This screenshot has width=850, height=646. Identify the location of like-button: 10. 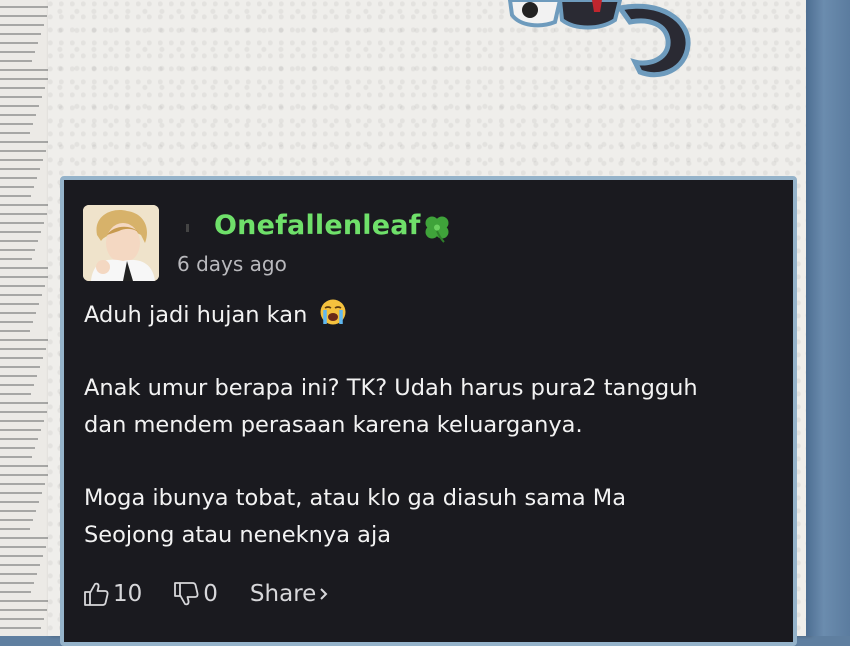
(112, 594).